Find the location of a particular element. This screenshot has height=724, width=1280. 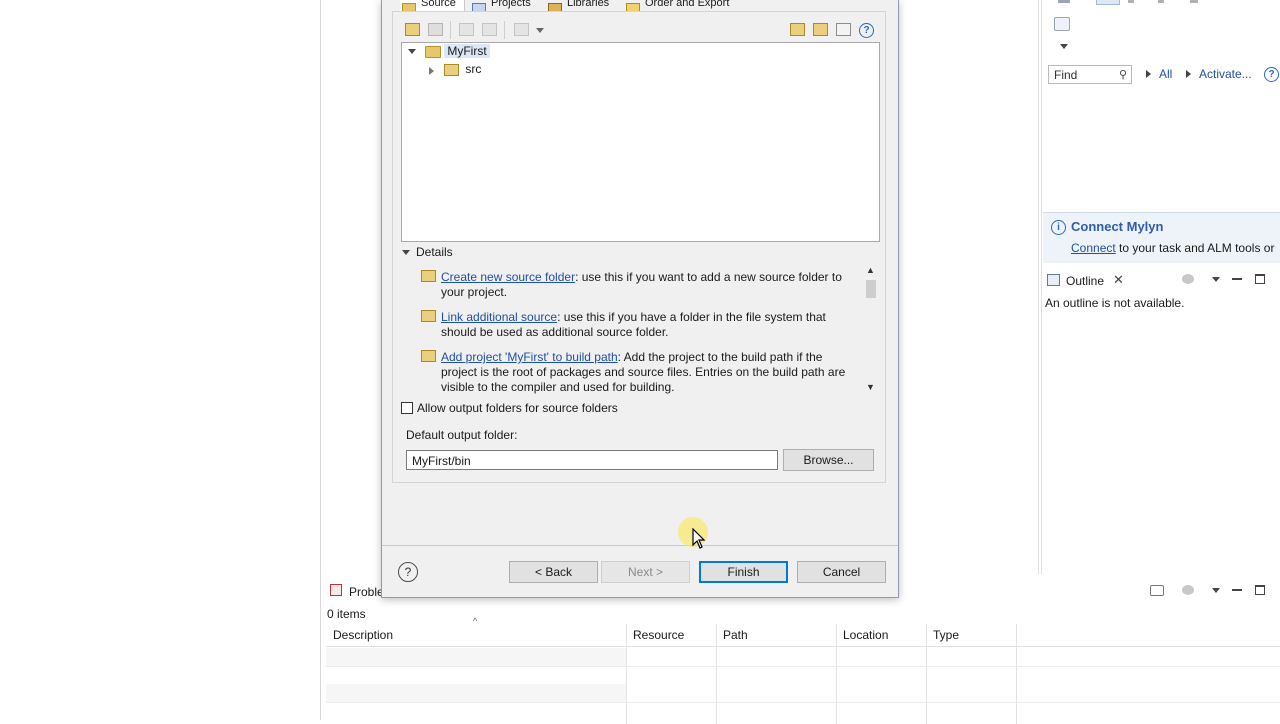

tree-item-src-label: src is located at coordinates (473, 69).